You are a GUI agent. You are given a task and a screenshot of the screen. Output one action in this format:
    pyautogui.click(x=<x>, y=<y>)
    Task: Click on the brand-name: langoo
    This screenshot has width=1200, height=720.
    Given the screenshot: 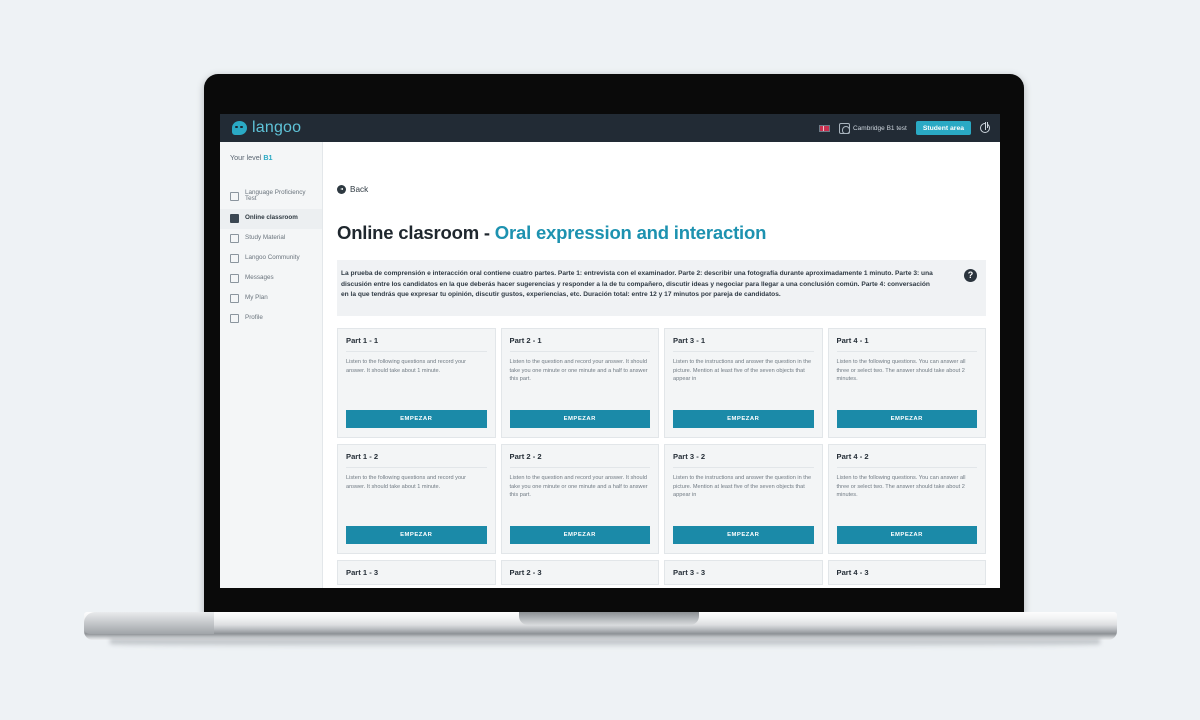 What is the action you would take?
    pyautogui.click(x=277, y=127)
    